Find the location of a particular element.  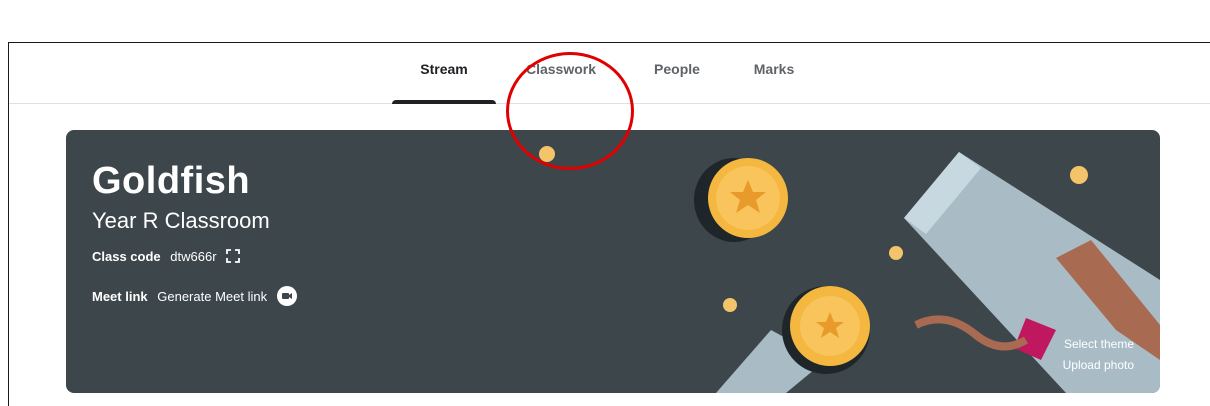

class-code-row: Class code dtw666r is located at coordinates (166, 257).